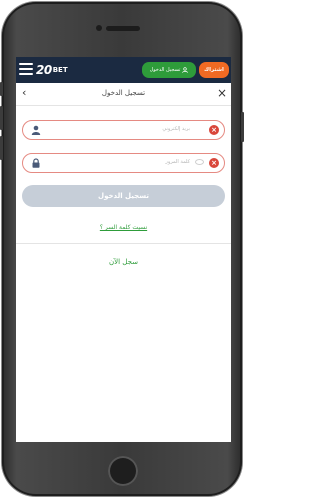 The height and width of the screenshot is (500, 320). I want to click on login-button: تسجيل الدخول, so click(169, 70).